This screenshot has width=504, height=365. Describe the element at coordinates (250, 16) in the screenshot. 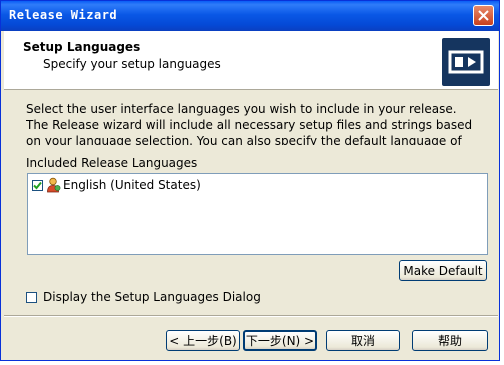

I see `title-bar: Release Wizard` at that location.